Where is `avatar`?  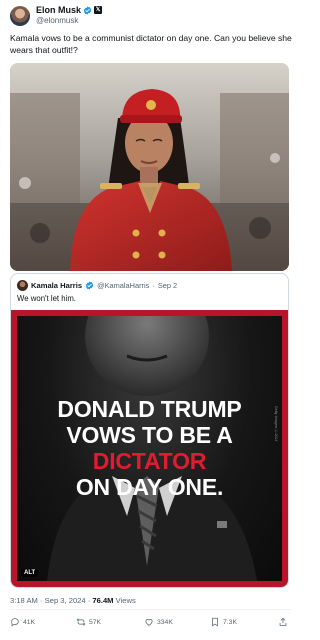 avatar is located at coordinates (20, 16).